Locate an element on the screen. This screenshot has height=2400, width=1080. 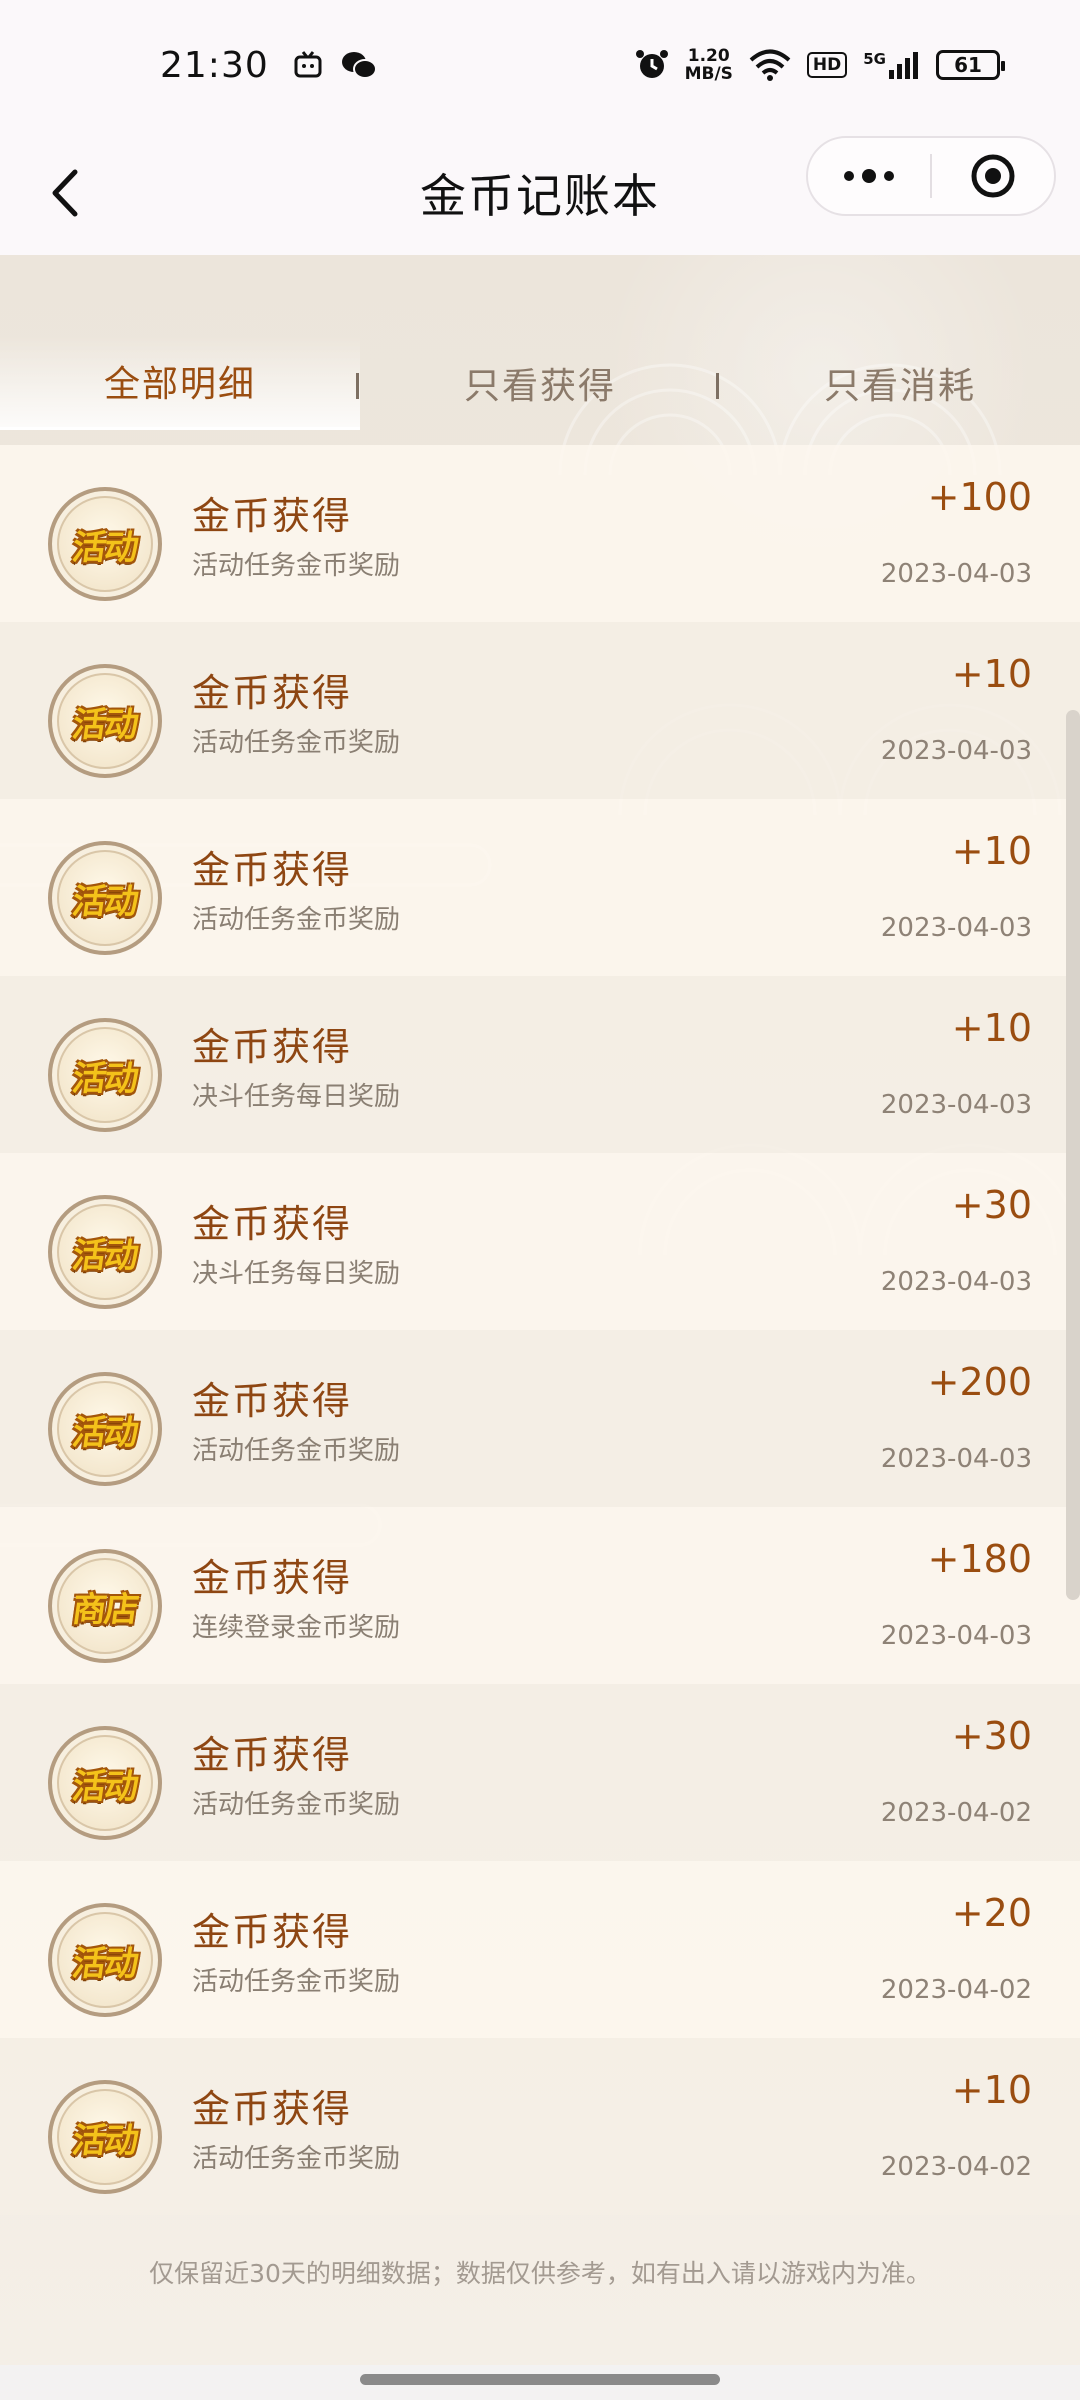
chevron-left-icon is located at coordinates (65, 193).